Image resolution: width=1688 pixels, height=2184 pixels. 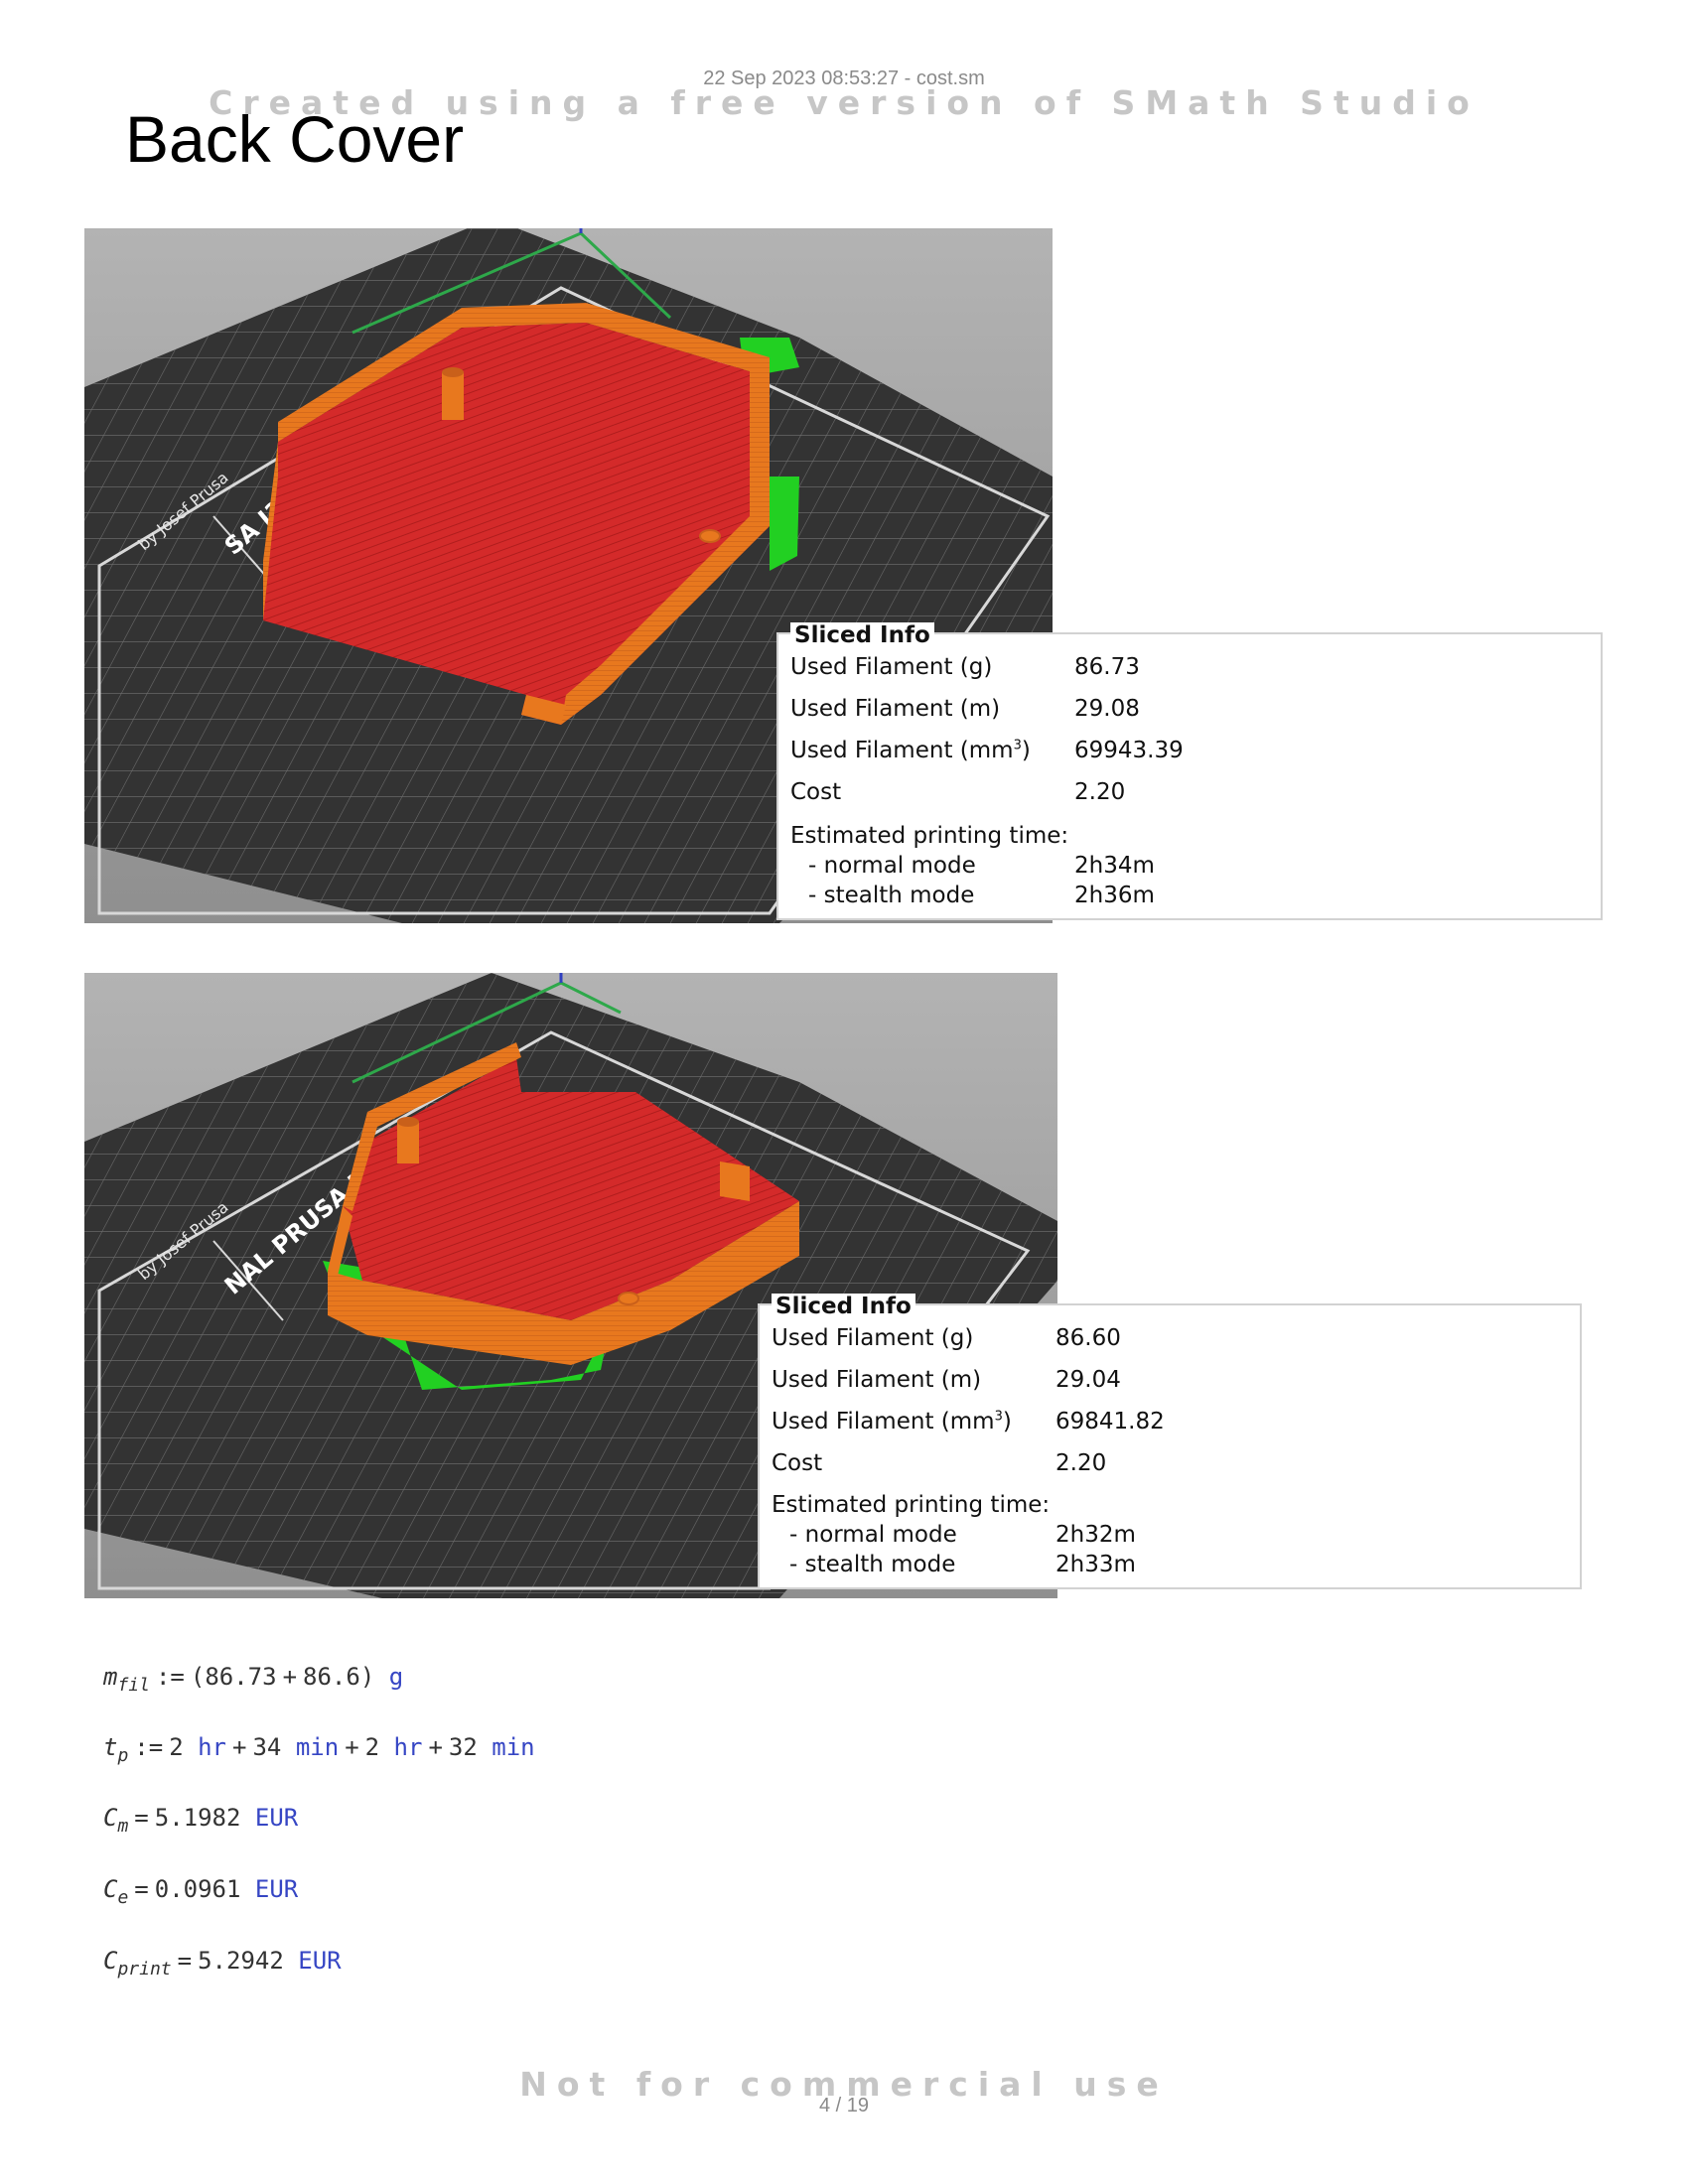 I want to click on info-row-value: 29.08, so click(x=1107, y=709).